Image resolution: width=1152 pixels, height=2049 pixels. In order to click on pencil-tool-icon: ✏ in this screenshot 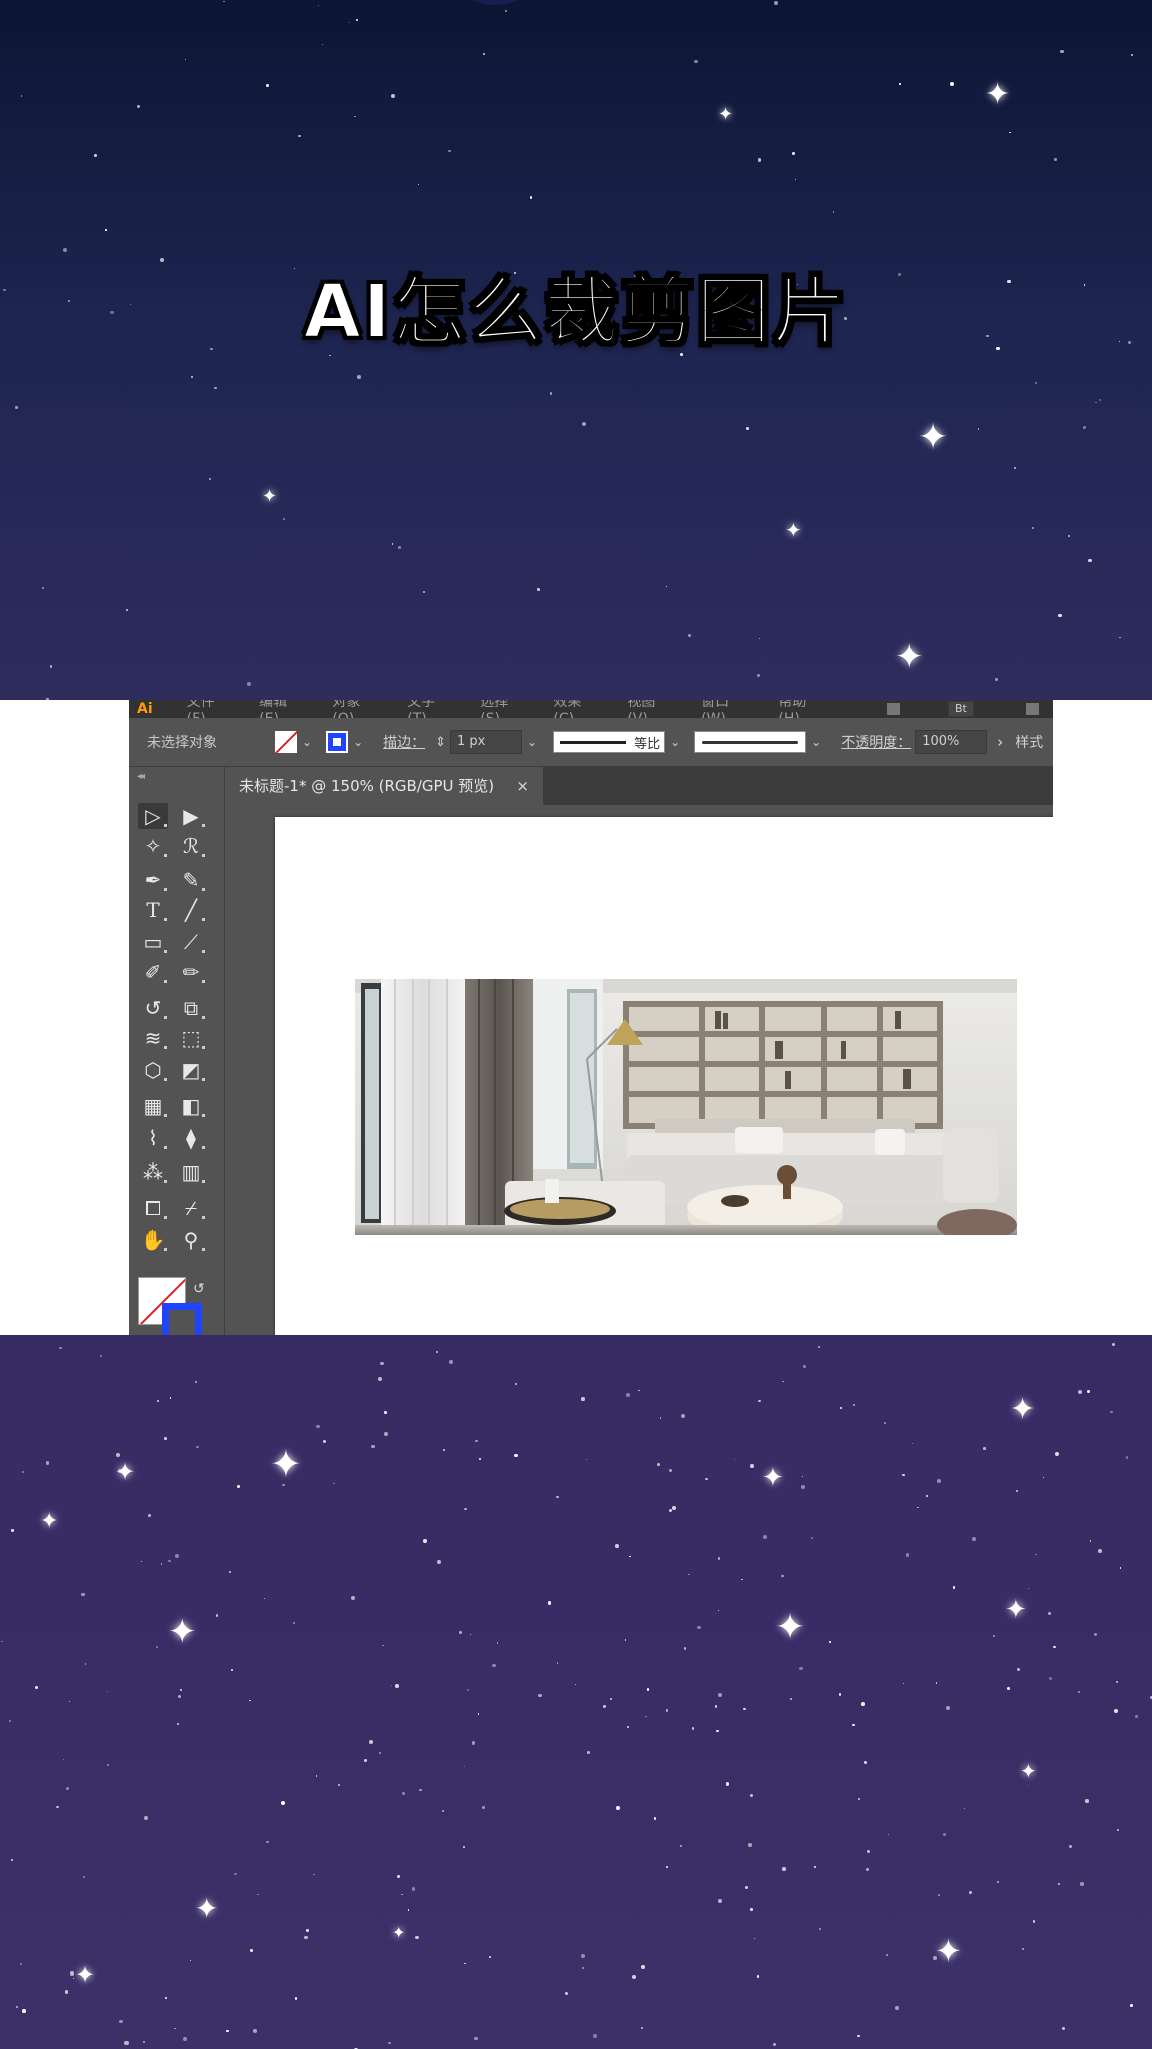, I will do `click(191, 972)`.